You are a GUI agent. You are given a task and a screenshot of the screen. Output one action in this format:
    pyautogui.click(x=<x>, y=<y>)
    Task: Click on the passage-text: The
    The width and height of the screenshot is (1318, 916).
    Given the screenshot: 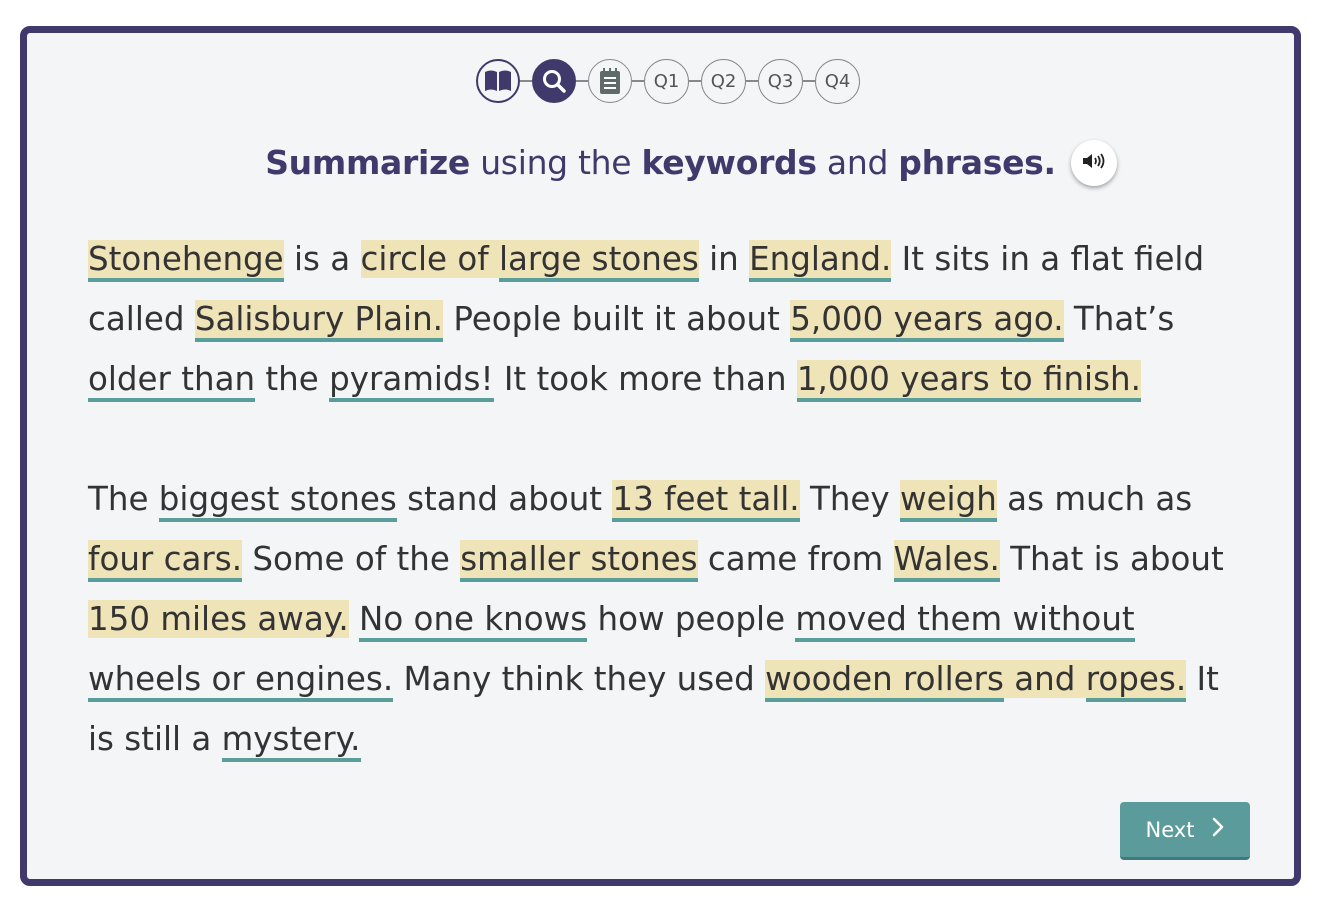 What is the action you would take?
    pyautogui.click(x=123, y=499)
    